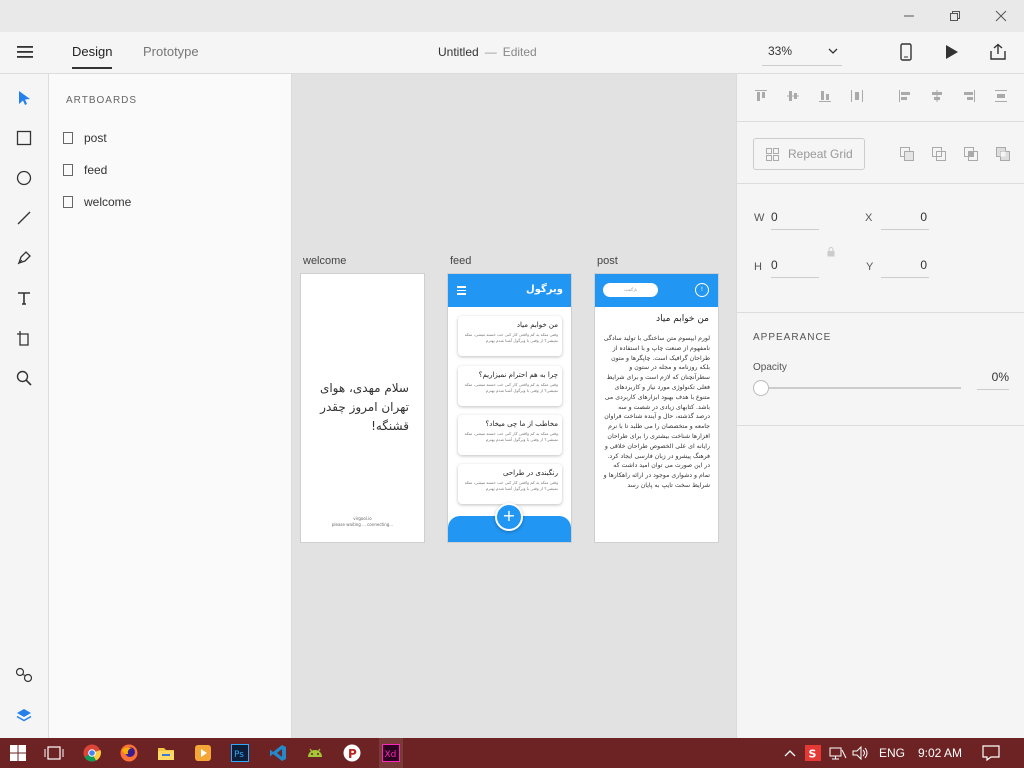 The width and height of the screenshot is (1024, 768). Describe the element at coordinates (702, 290) in the screenshot. I see `info-icon: !` at that location.